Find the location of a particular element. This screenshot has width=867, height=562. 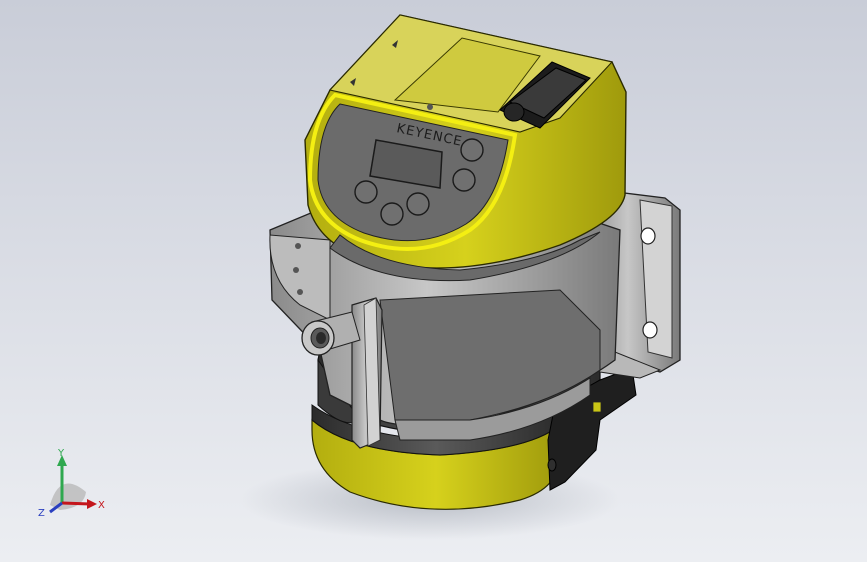

axis-triad: Y X Z is located at coordinates (71, 483).